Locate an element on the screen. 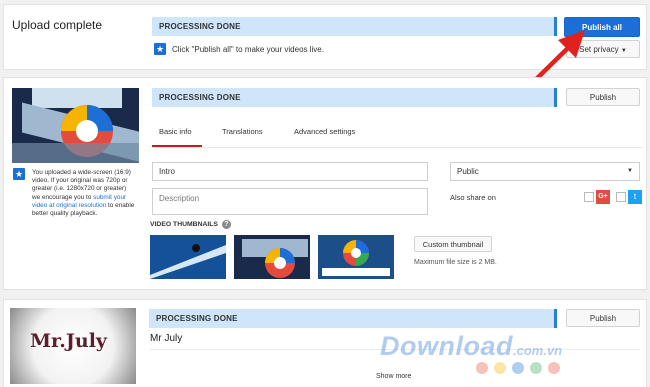  google-plus-checkbox is located at coordinates (589, 197).